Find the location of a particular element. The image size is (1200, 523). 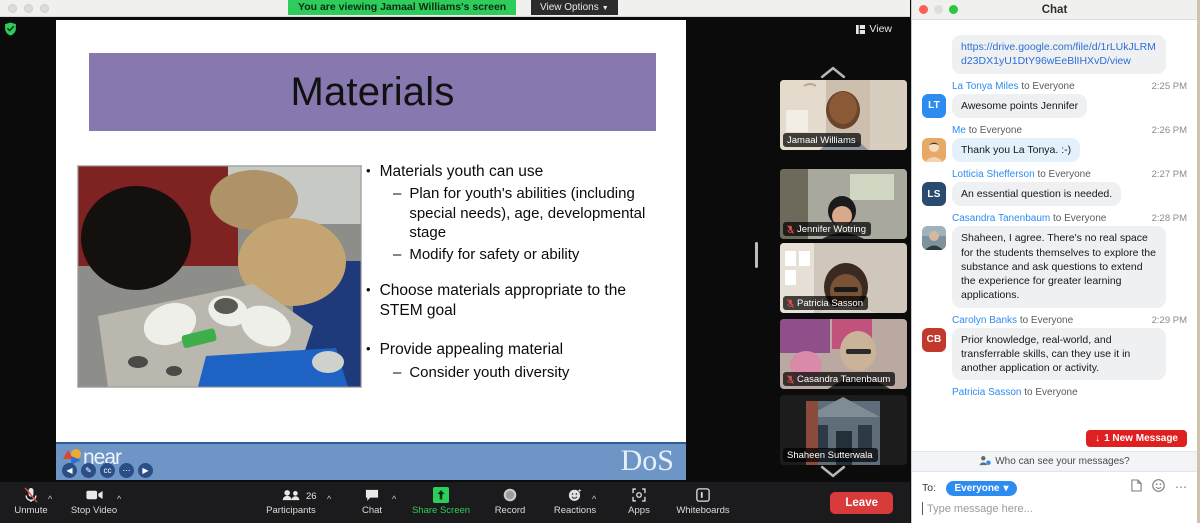

apps-button: Apps is located at coordinates (639, 503).